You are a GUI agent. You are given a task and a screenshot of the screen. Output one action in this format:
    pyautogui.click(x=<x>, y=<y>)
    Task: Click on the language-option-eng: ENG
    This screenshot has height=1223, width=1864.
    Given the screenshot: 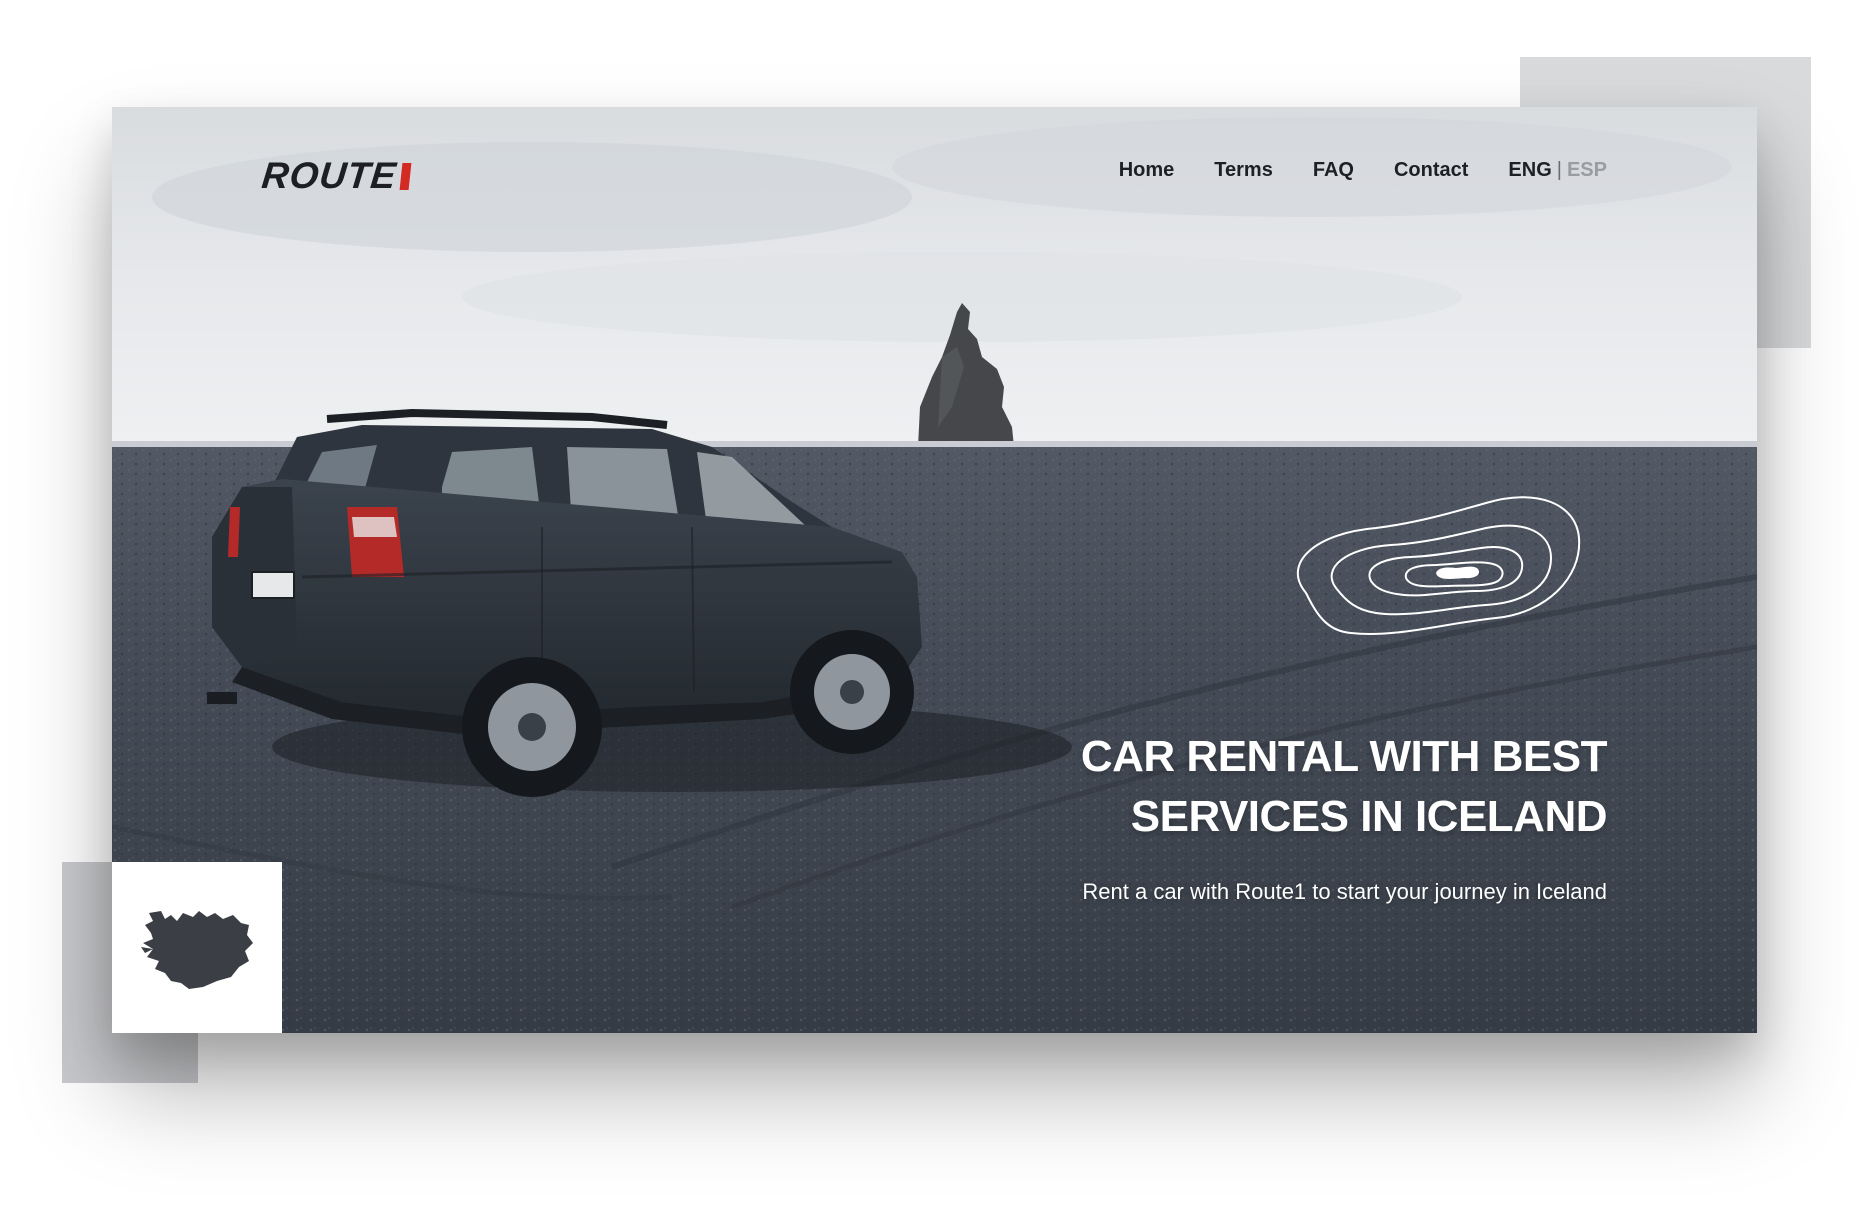 What is the action you would take?
    pyautogui.click(x=1529, y=170)
    